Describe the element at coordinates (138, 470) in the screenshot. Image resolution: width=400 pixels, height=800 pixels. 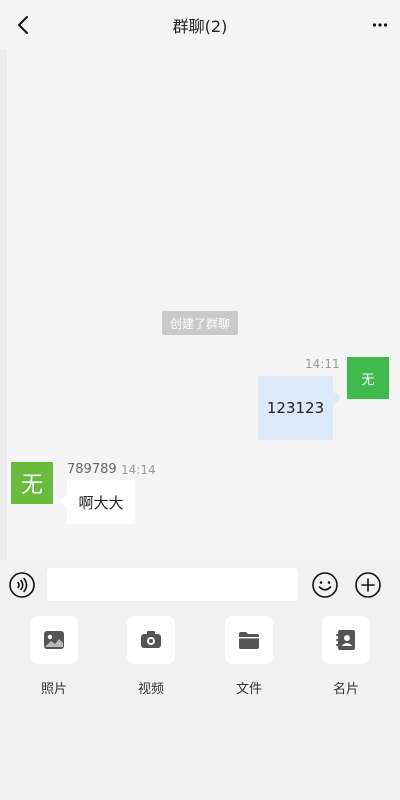
I see `incoming-time: 14:14` at that location.